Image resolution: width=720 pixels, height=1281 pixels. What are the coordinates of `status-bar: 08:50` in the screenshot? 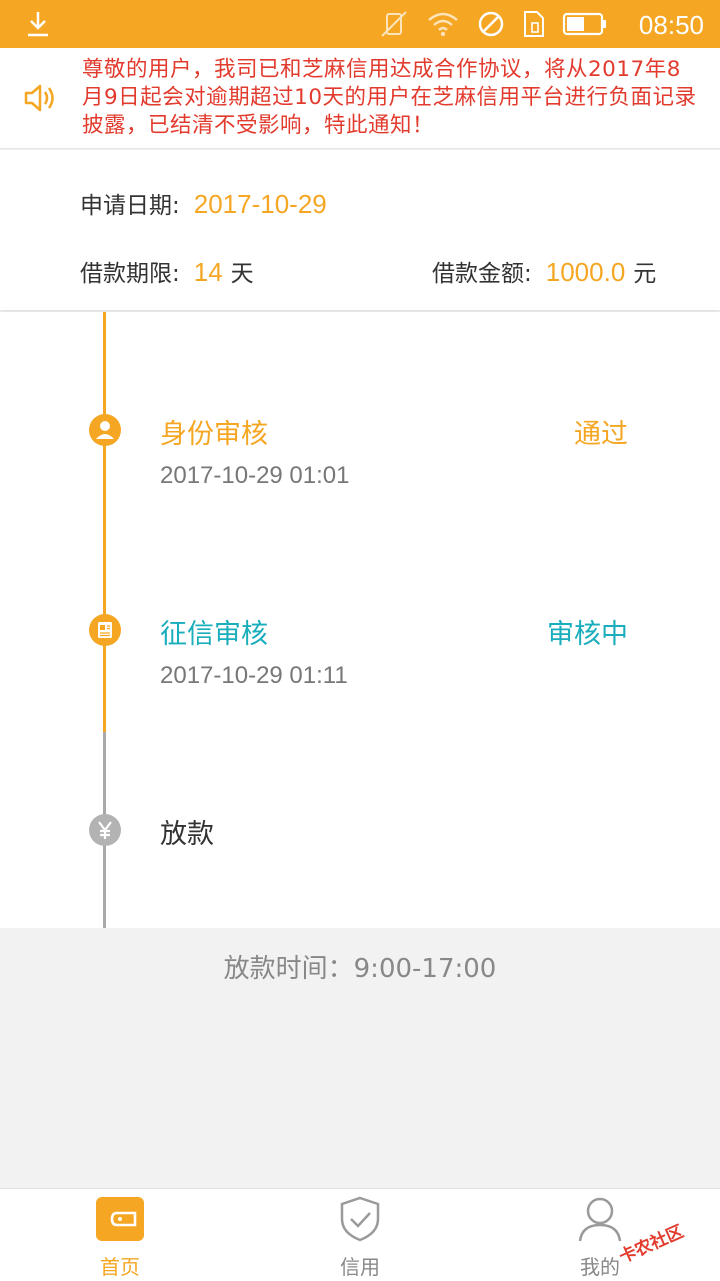 It's located at (360, 24).